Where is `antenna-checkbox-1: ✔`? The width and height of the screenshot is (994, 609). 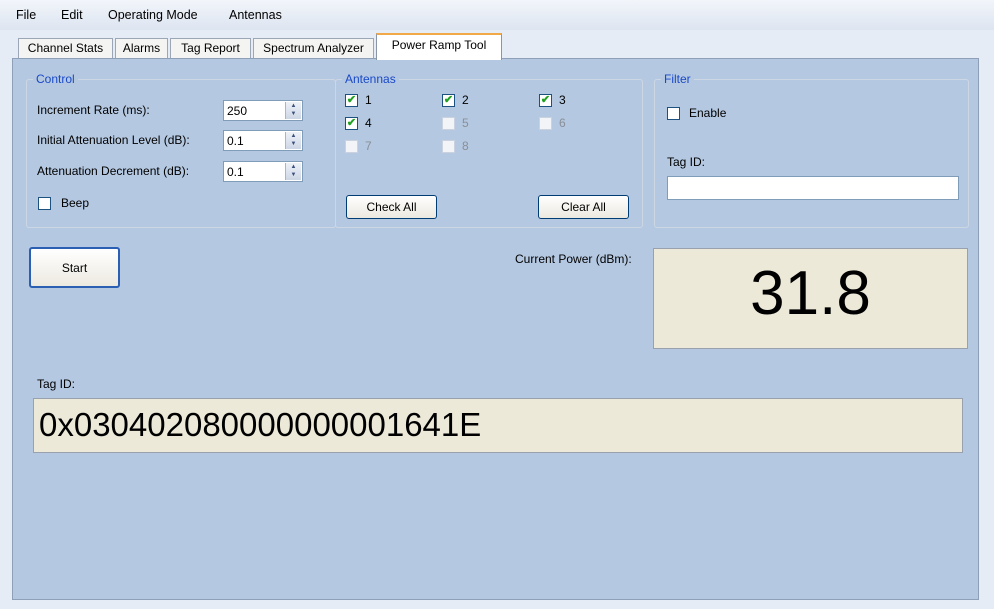 antenna-checkbox-1: ✔ is located at coordinates (351, 100).